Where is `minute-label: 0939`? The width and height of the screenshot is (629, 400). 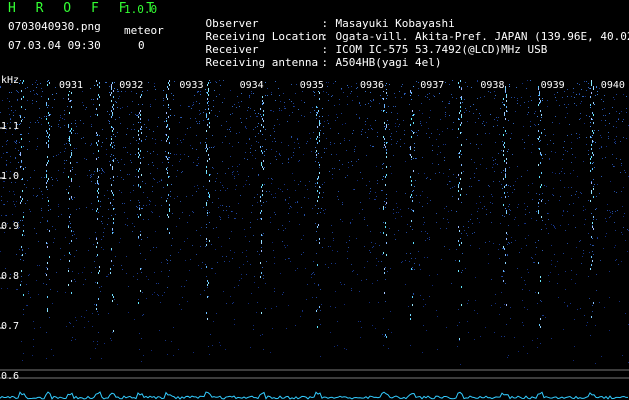
minute-label: 0939 is located at coordinates (552, 85).